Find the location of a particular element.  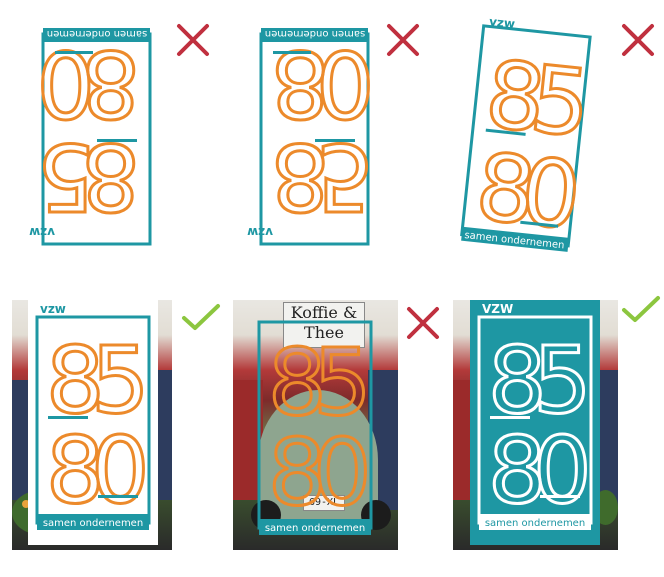

logo-variant-tilted: samen ondernemen vzw 8 5 8 0 is located at coordinates (526, 134).